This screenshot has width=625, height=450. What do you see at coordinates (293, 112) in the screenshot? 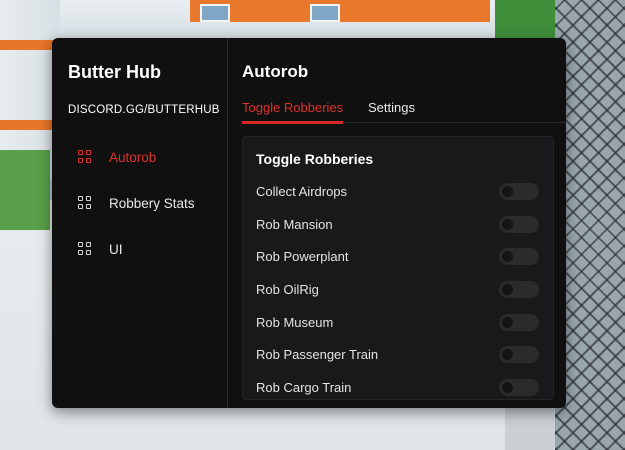
I see `tab-toggle-robberies: Toggle Robberies` at bounding box center [293, 112].